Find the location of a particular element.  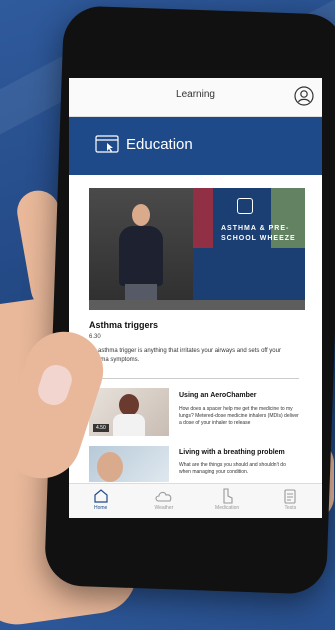

bottom-tab-bar: Home Weather Medication Tests is located at coordinates (195, 500).